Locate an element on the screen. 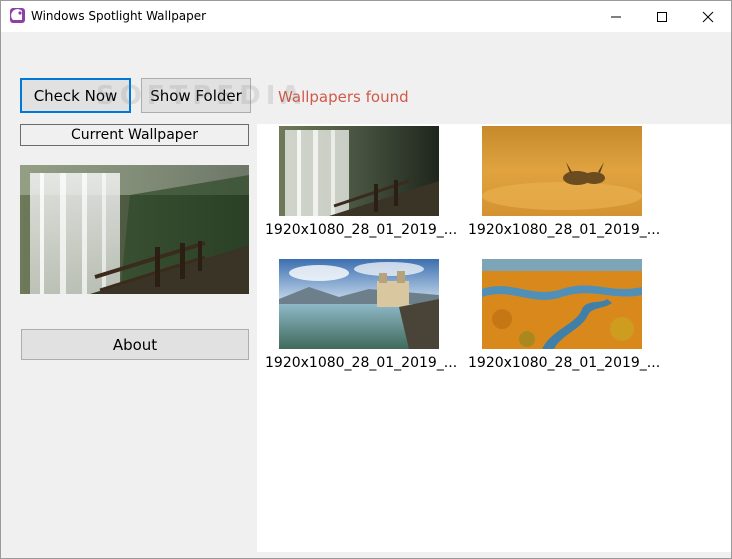 This screenshot has width=732, height=559. current-wallpaper-preview is located at coordinates (134, 229).